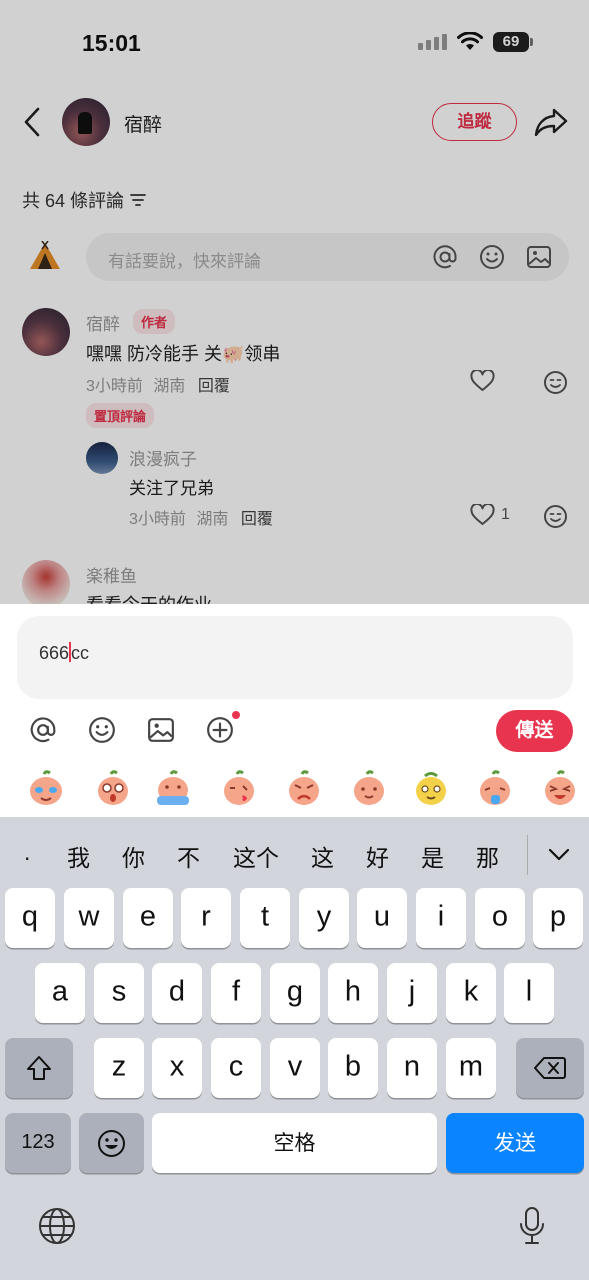 The height and width of the screenshot is (1280, 589). What do you see at coordinates (474, 122) in the screenshot?
I see `follow-button: 追蹤` at bounding box center [474, 122].